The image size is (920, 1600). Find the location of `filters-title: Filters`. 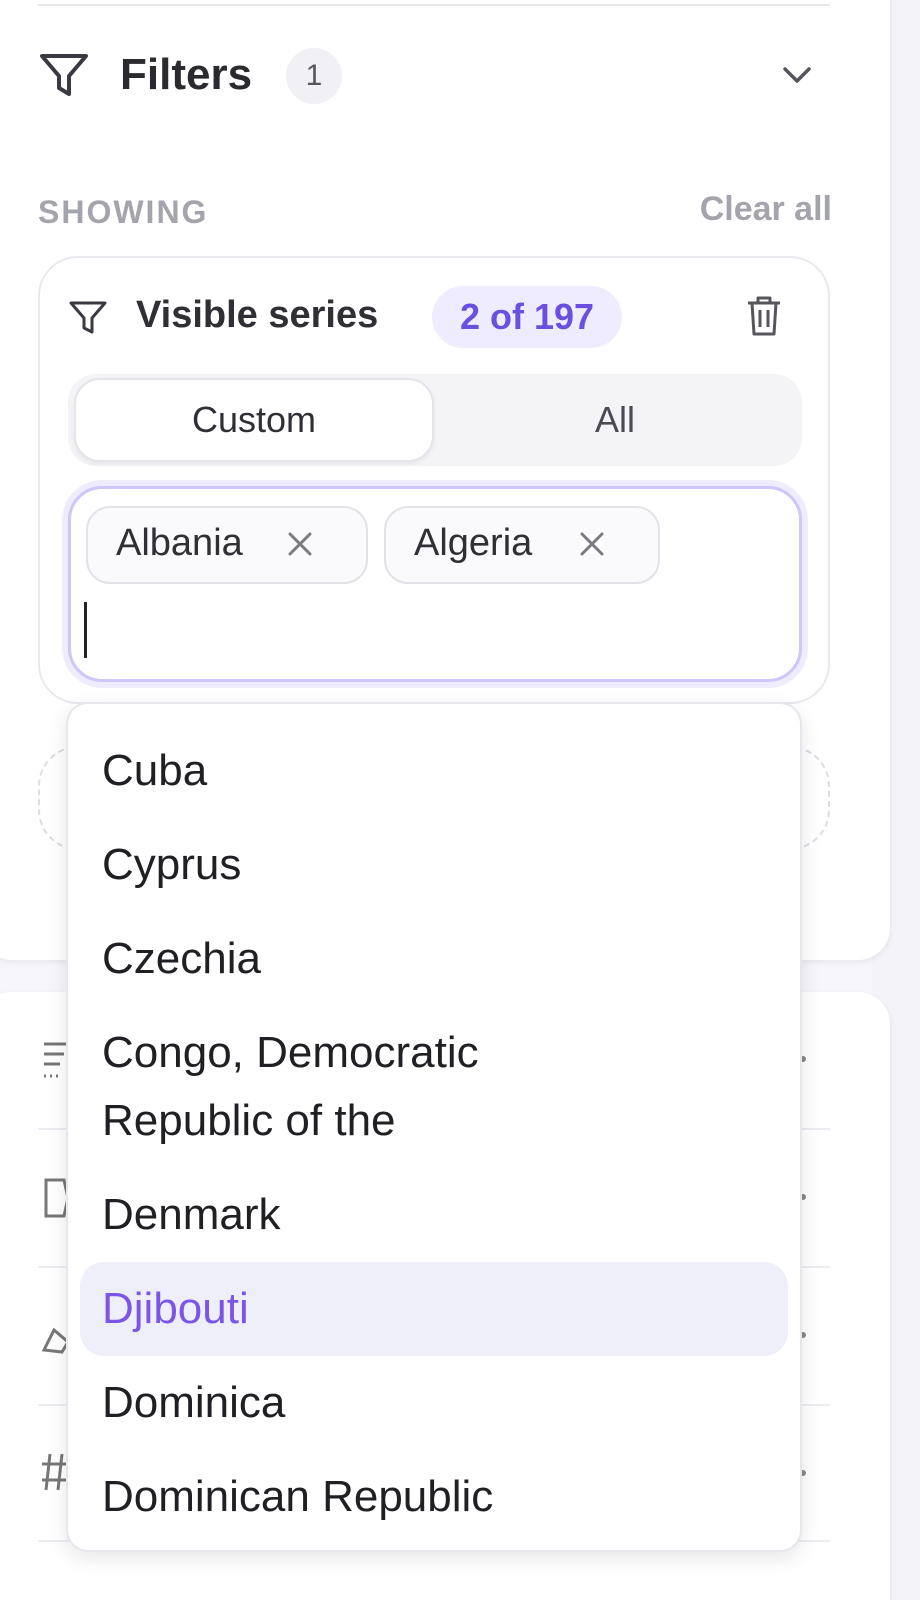

filters-title: Filters is located at coordinates (186, 74).